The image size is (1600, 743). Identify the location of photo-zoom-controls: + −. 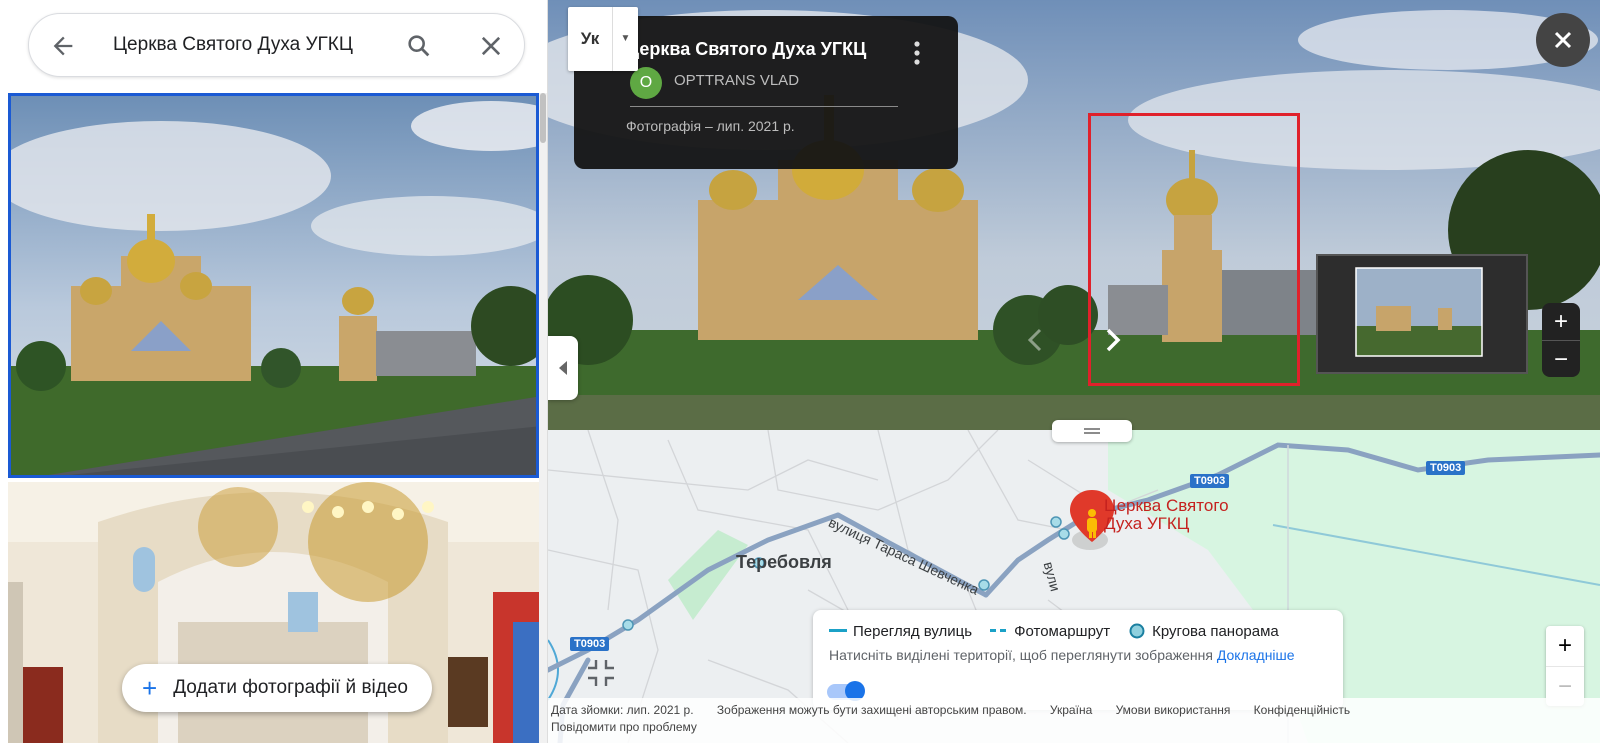
(1561, 340).